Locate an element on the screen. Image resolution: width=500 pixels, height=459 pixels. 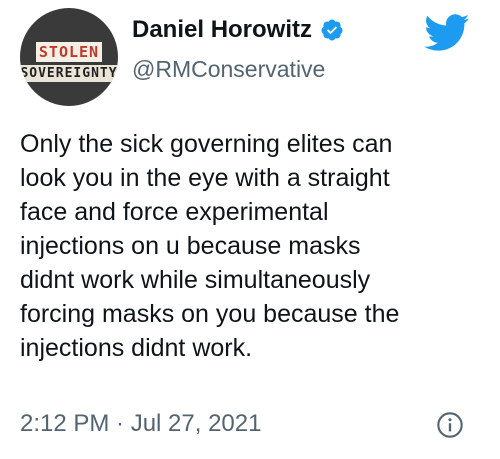
avatar: STOLEN SOVEREIGNTY is located at coordinates (69, 57).